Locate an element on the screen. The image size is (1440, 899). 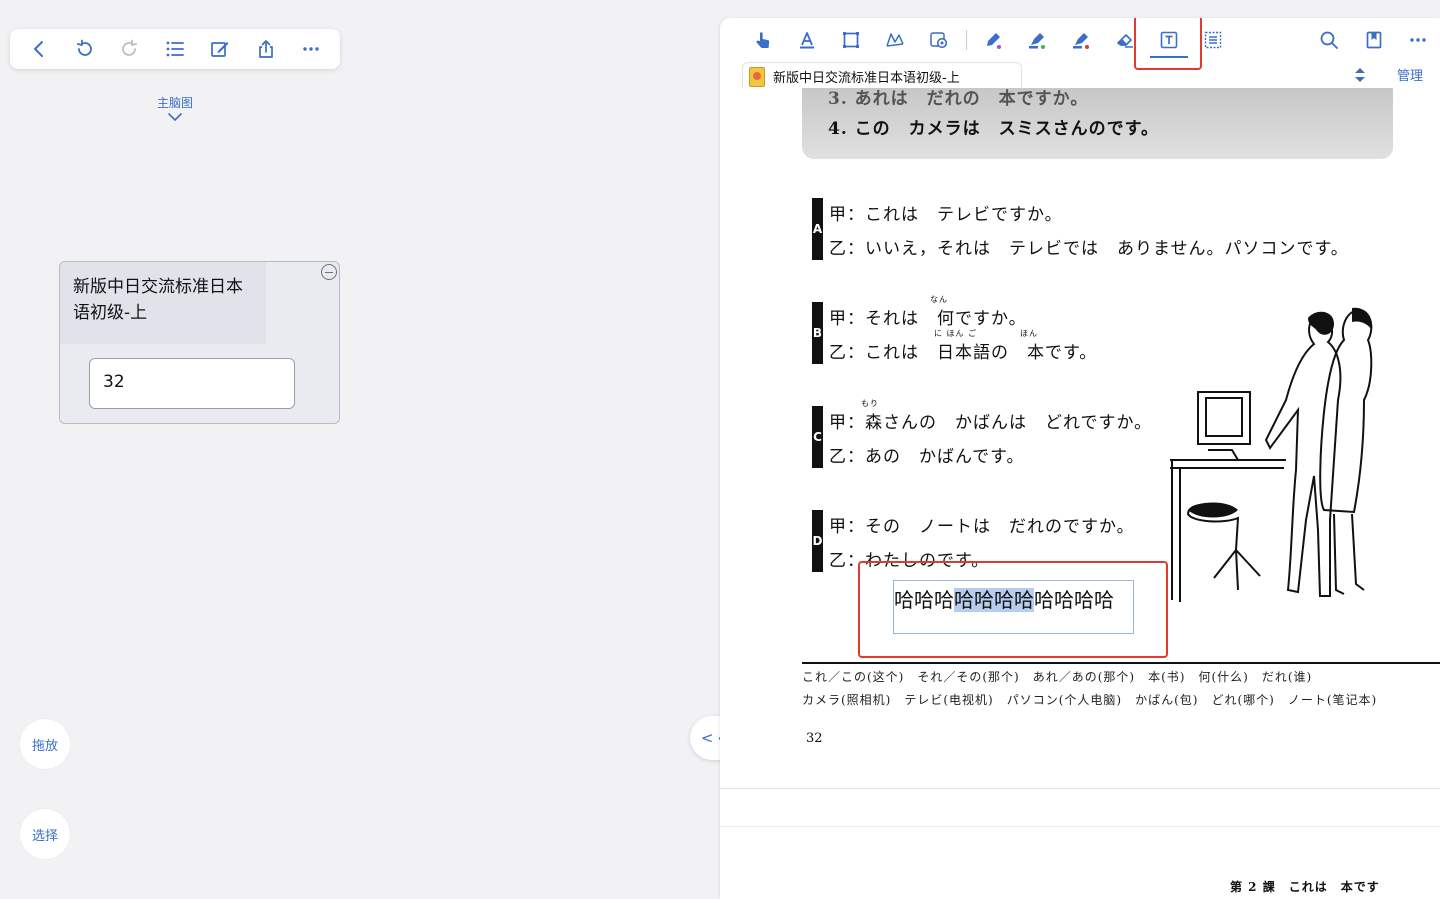
highlighter-green-button is located at coordinates (1037, 40).